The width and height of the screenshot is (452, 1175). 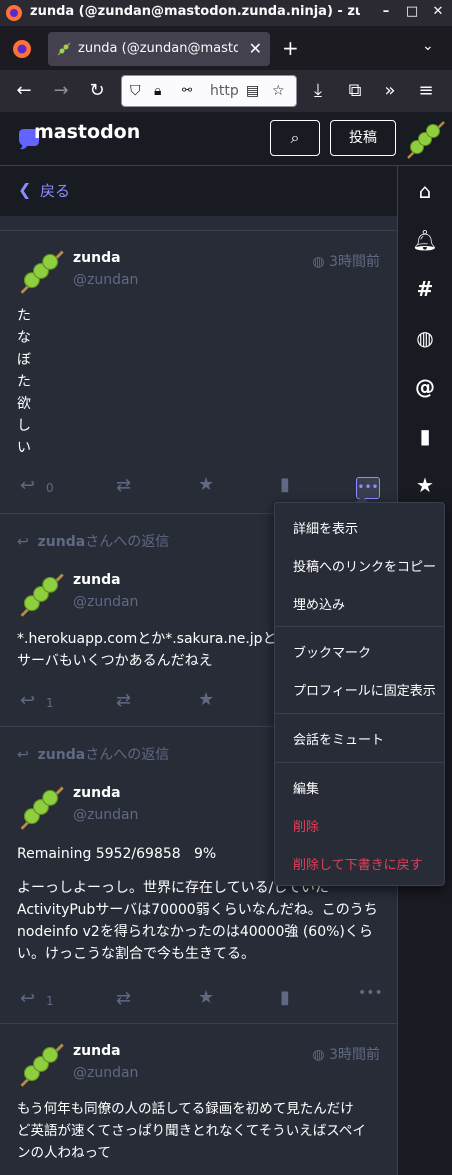 What do you see at coordinates (425, 436) in the screenshot?
I see `bookmarks-icon: ▮` at bounding box center [425, 436].